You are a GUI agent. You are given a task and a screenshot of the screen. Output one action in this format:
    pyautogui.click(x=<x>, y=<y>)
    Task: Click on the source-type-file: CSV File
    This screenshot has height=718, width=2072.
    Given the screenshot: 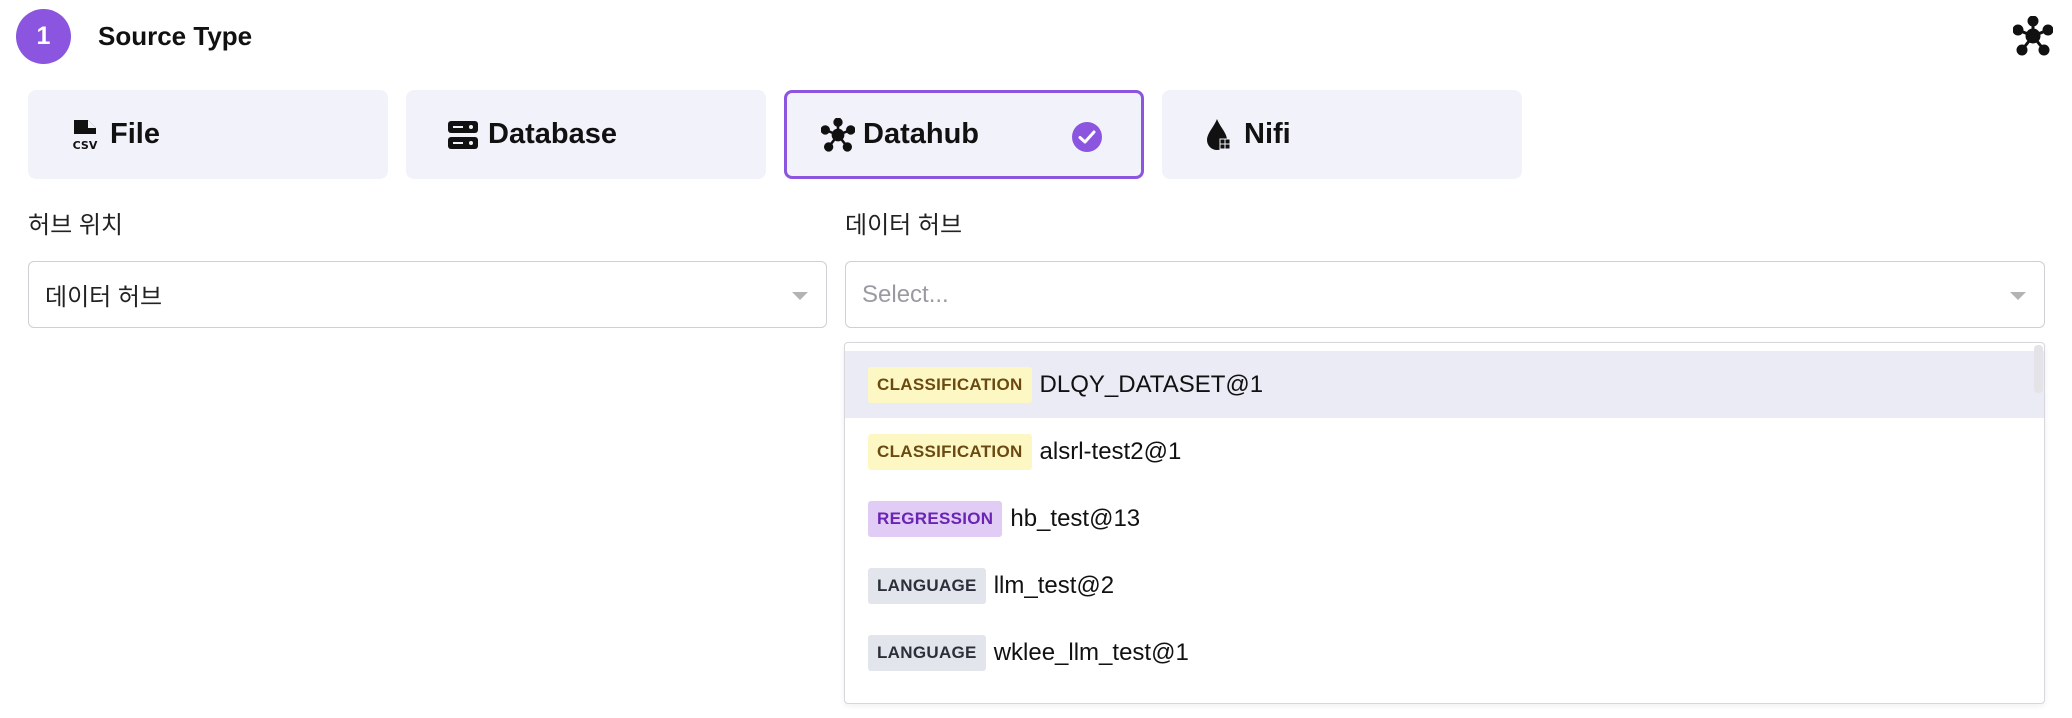 What is the action you would take?
    pyautogui.click(x=208, y=134)
    